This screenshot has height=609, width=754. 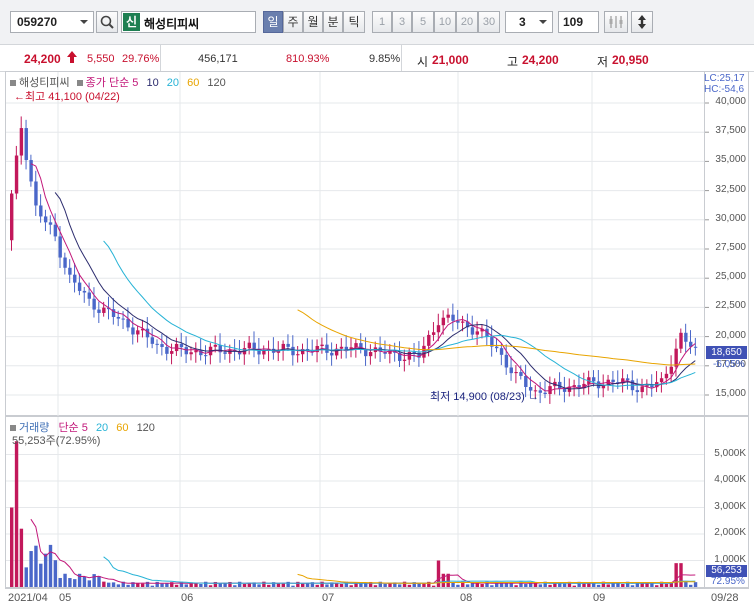 What do you see at coordinates (728, 581) in the screenshot?
I see `current-volume-pct: 72.95%` at bounding box center [728, 581].